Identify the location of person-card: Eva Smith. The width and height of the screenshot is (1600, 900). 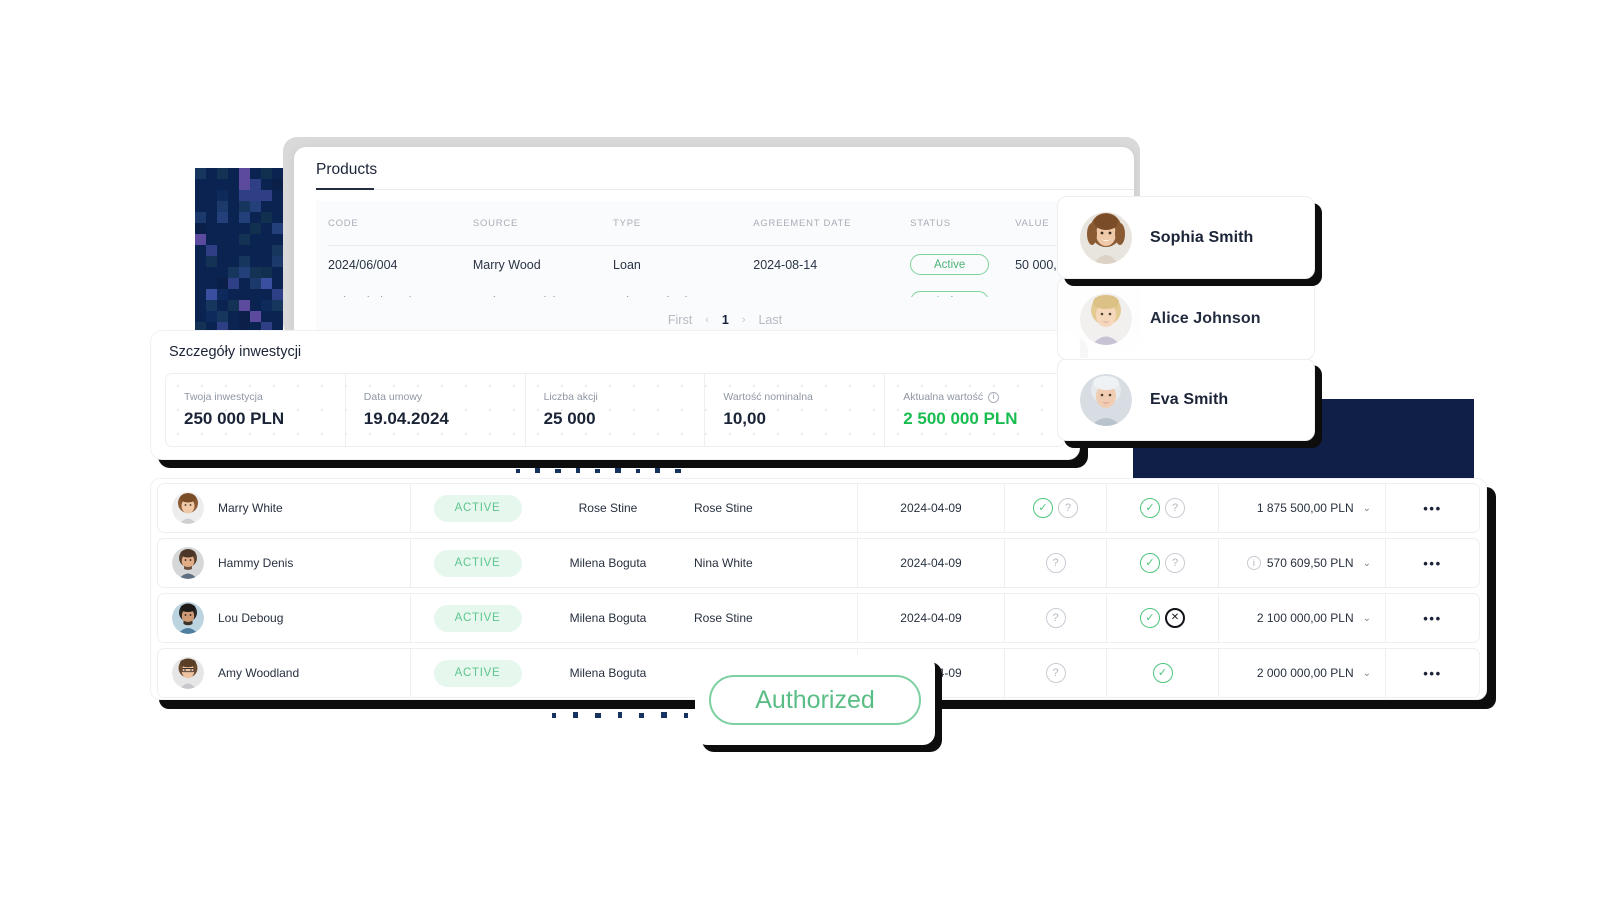
(1186, 399).